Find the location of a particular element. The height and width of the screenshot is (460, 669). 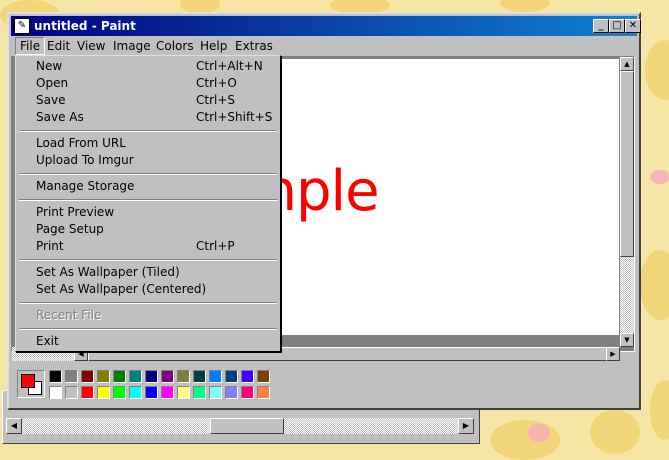

scroll-up-icon: ▲ is located at coordinates (627, 64).